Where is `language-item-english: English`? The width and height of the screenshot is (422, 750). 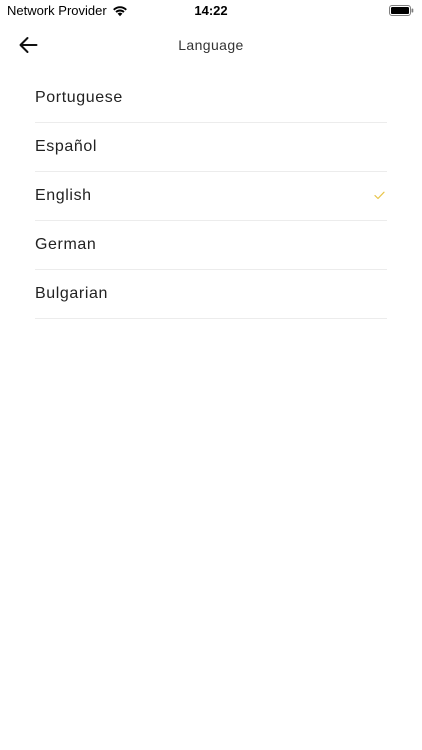 language-item-english: English is located at coordinates (211, 196).